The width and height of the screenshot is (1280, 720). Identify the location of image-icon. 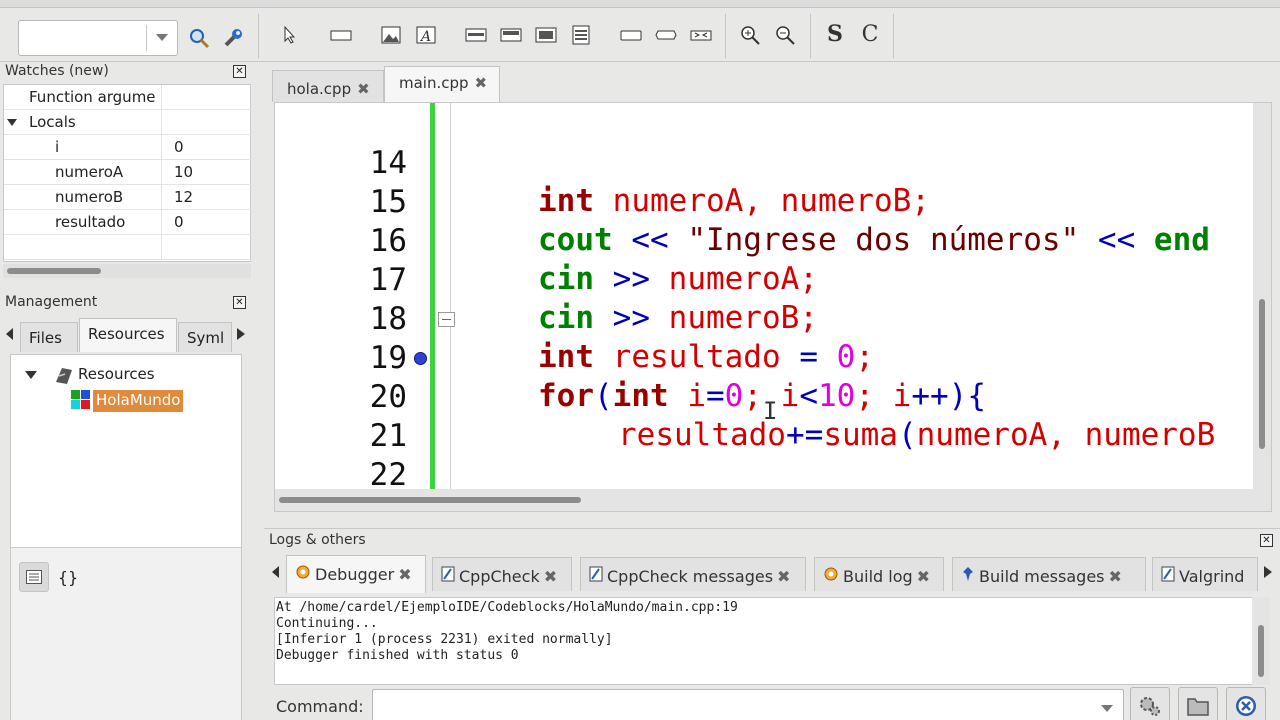
(391, 35).